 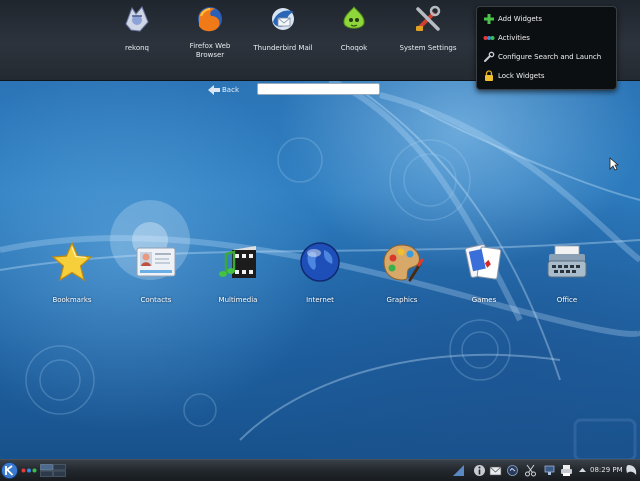 What do you see at coordinates (9, 470) in the screenshot?
I see `kickoff-launcher-icon` at bounding box center [9, 470].